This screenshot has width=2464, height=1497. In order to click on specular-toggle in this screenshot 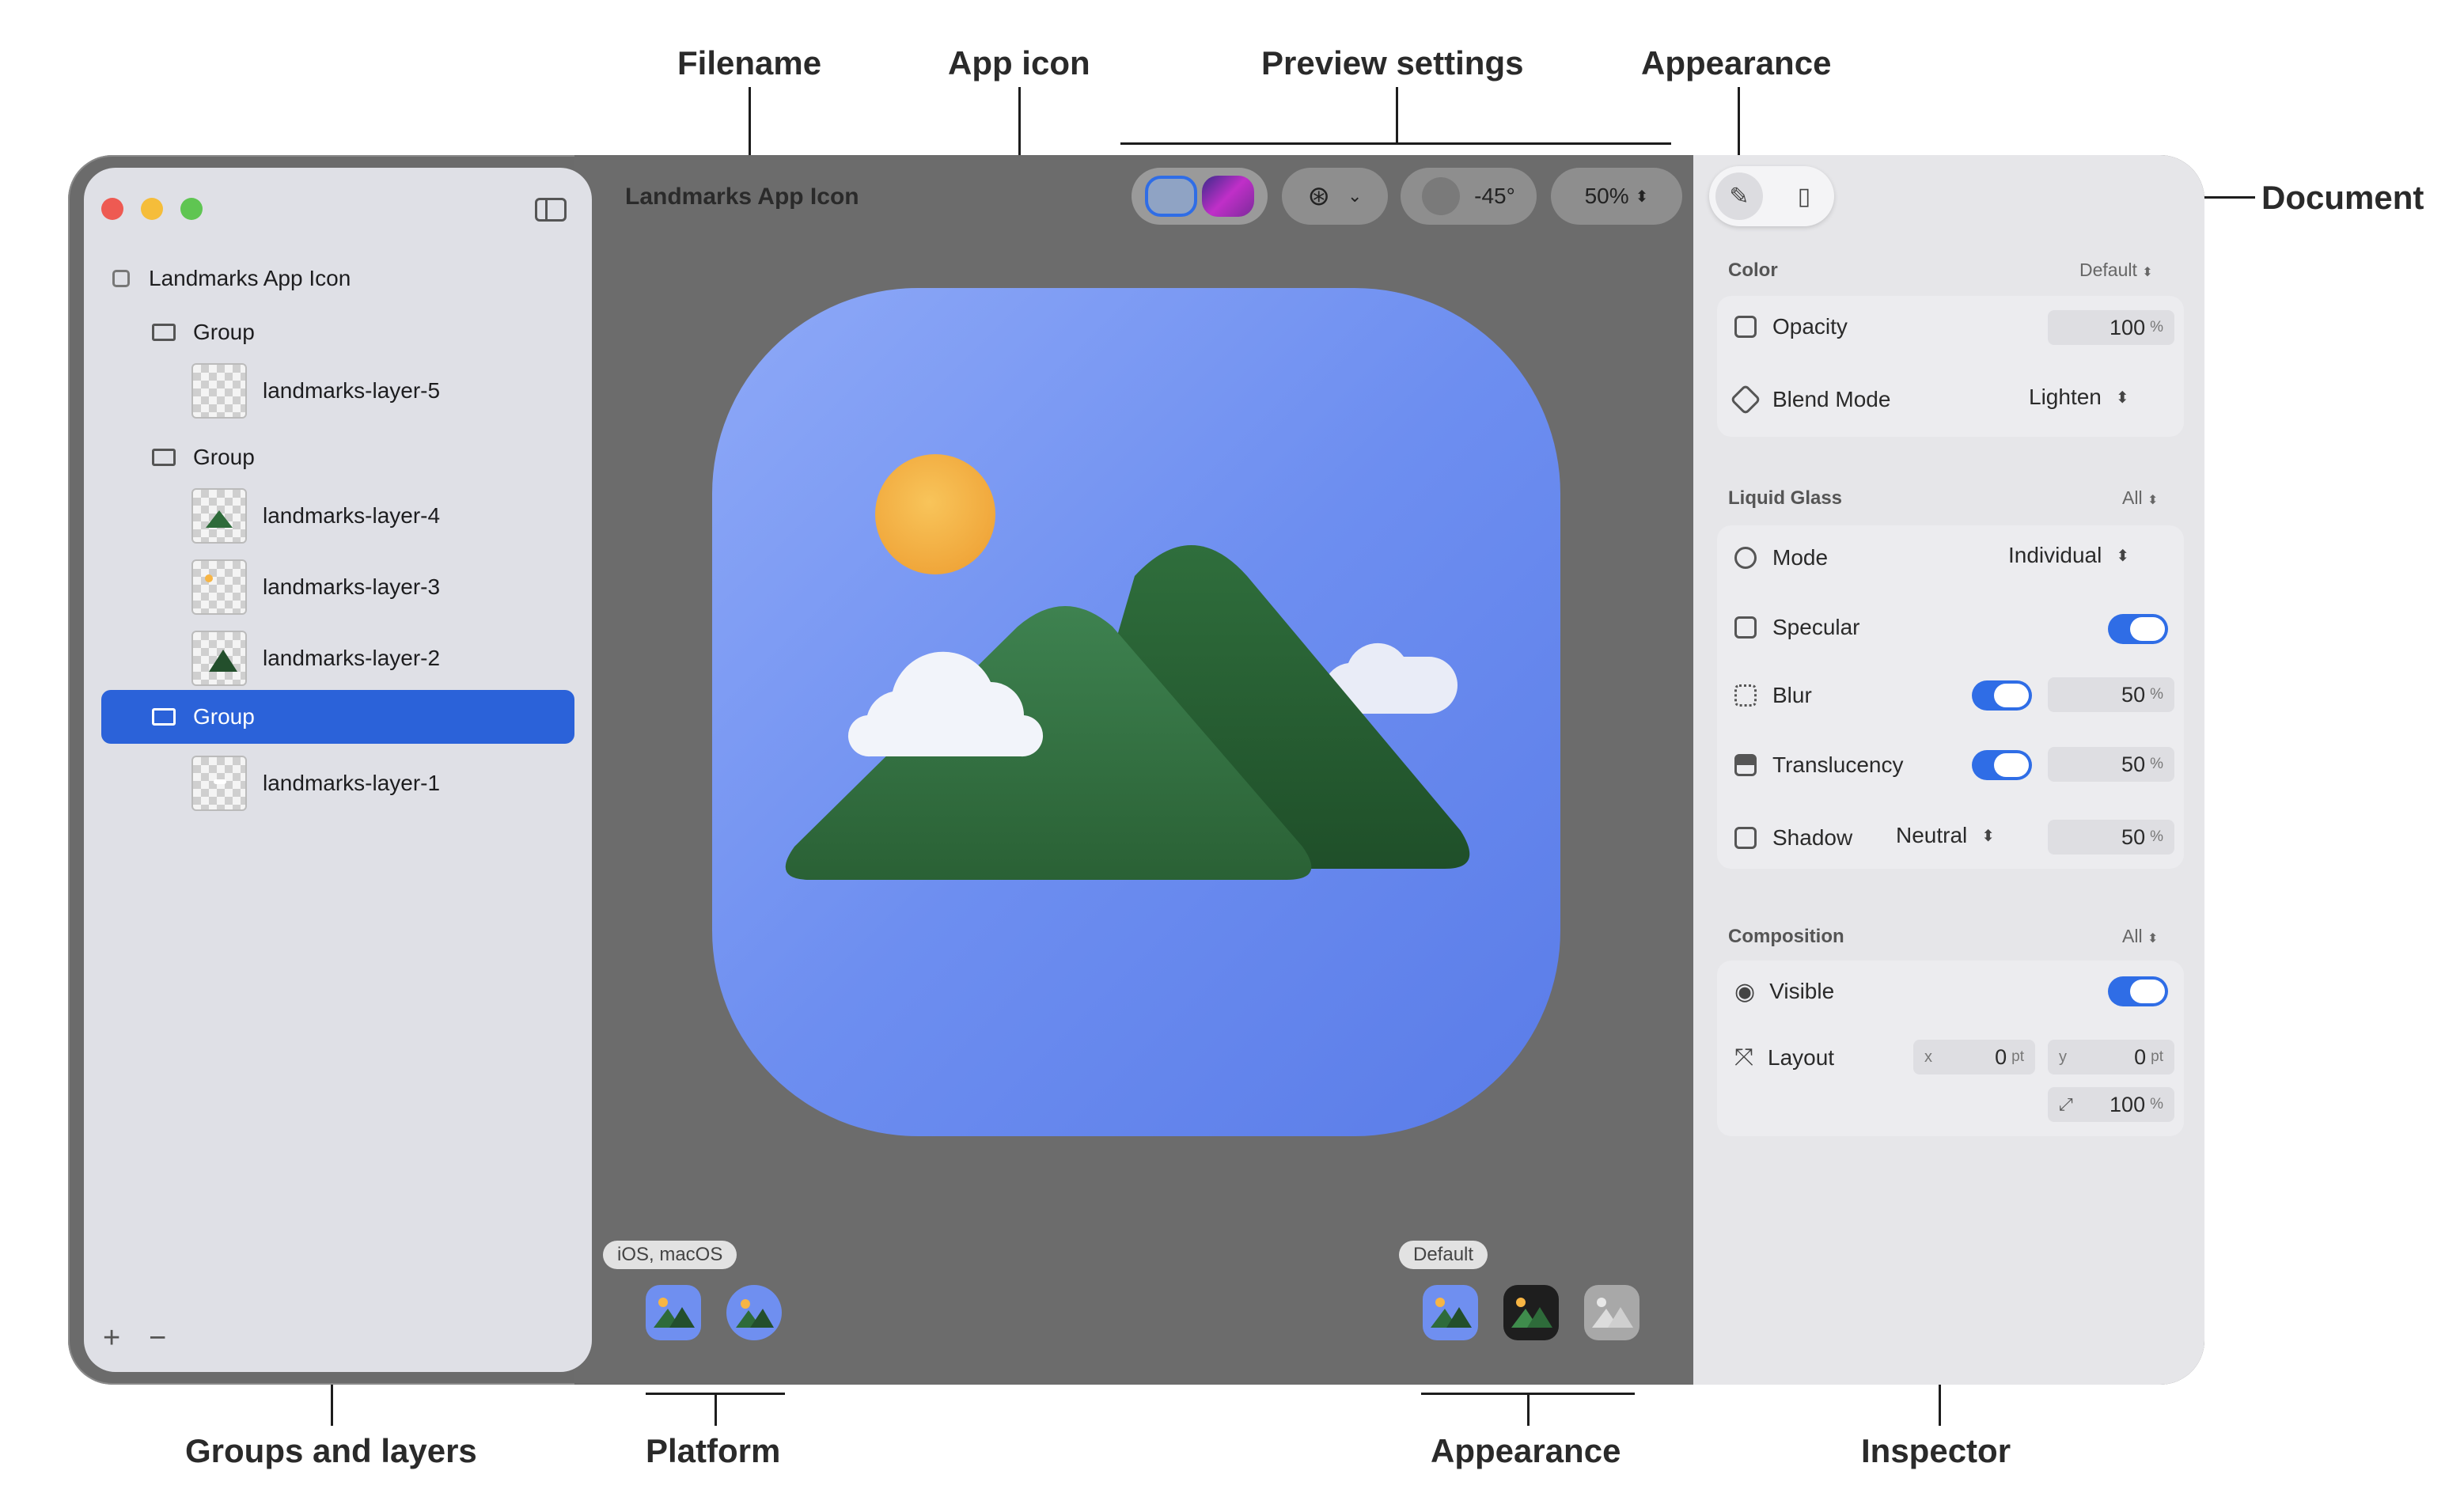, I will do `click(2138, 629)`.